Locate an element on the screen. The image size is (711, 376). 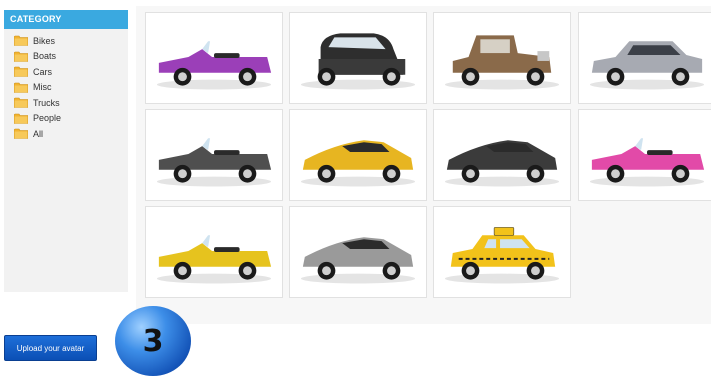
category-item-label: All is located at coordinates (38, 133).